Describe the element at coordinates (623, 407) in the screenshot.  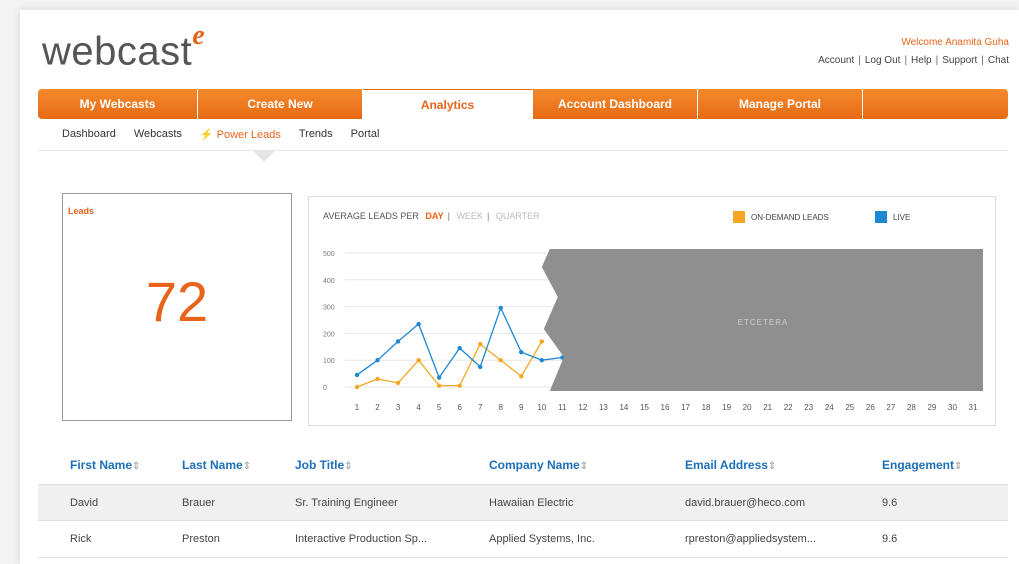
I see `x-tick-label: 14` at that location.